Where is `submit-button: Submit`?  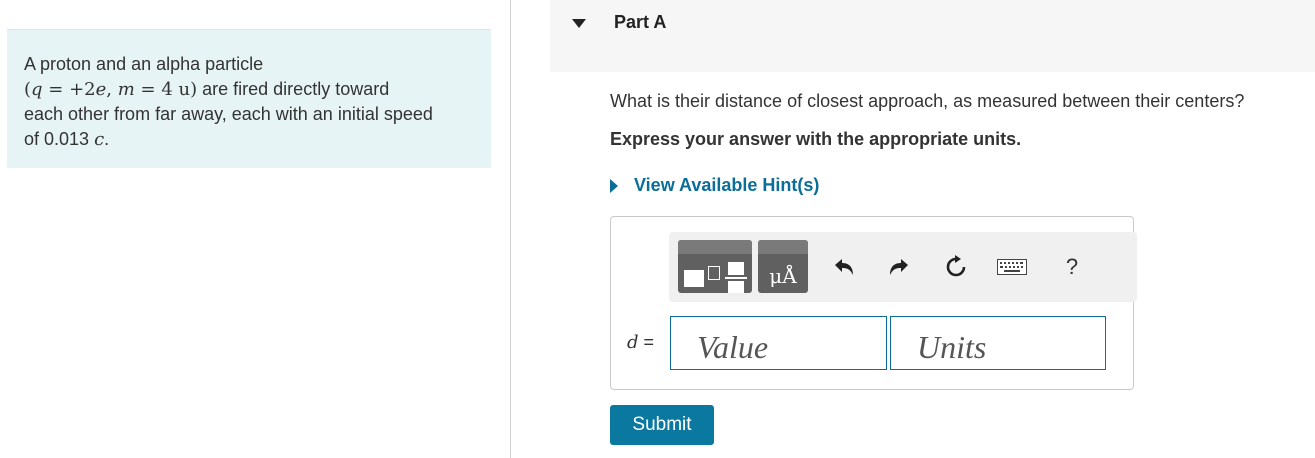
submit-button: Submit is located at coordinates (662, 425).